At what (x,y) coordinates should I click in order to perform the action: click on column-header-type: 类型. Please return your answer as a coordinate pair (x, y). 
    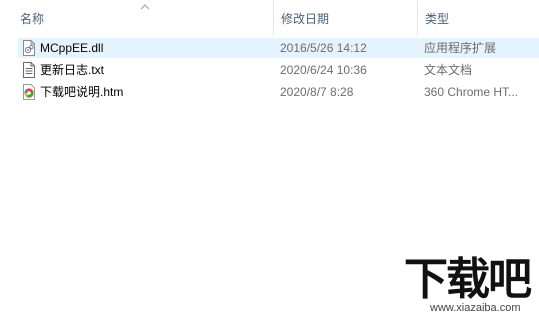
    Looking at the image, I should click on (480, 18).